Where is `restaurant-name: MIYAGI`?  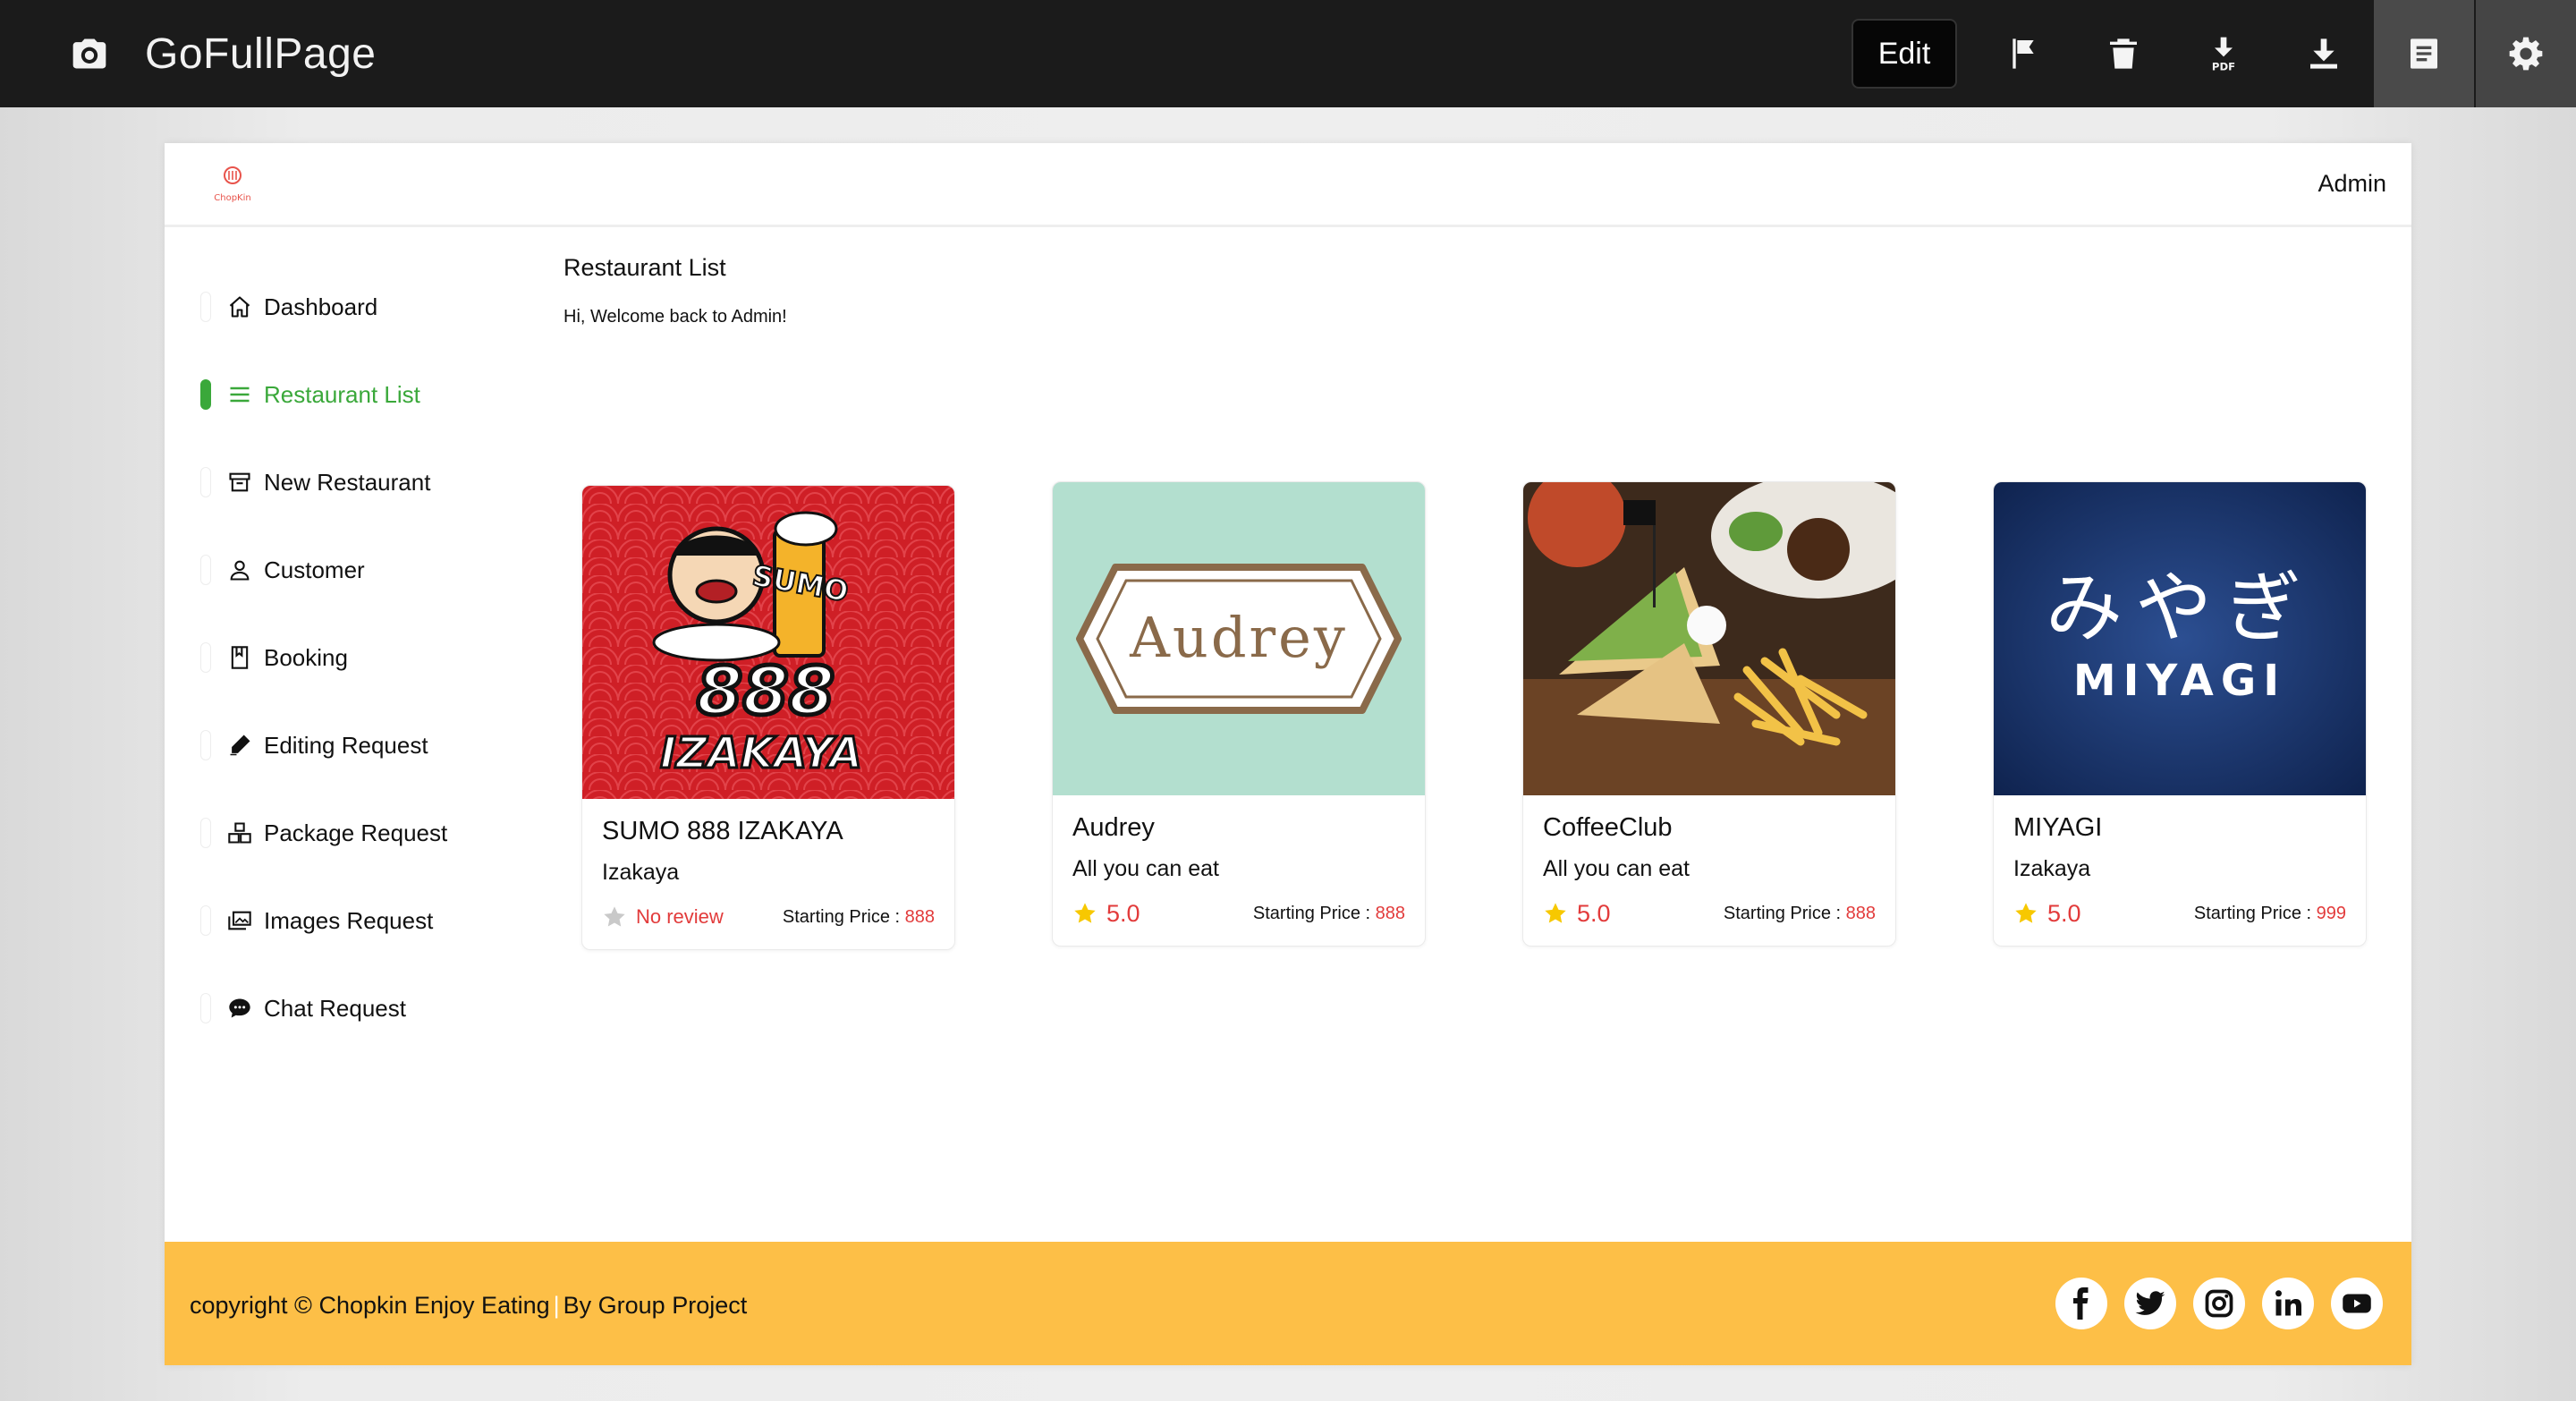
restaurant-name: MIYAGI is located at coordinates (2058, 827).